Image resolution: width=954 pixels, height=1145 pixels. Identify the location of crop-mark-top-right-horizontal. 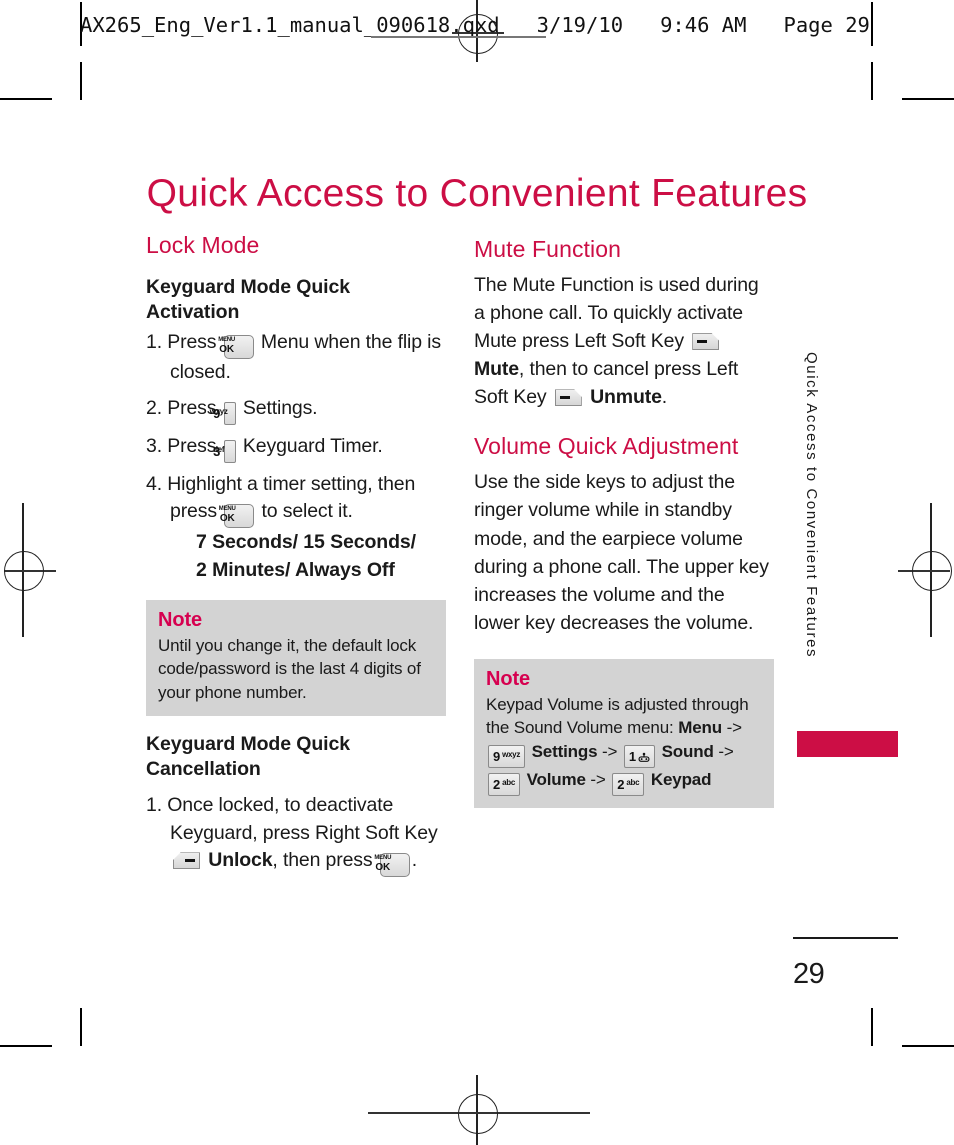
(928, 99).